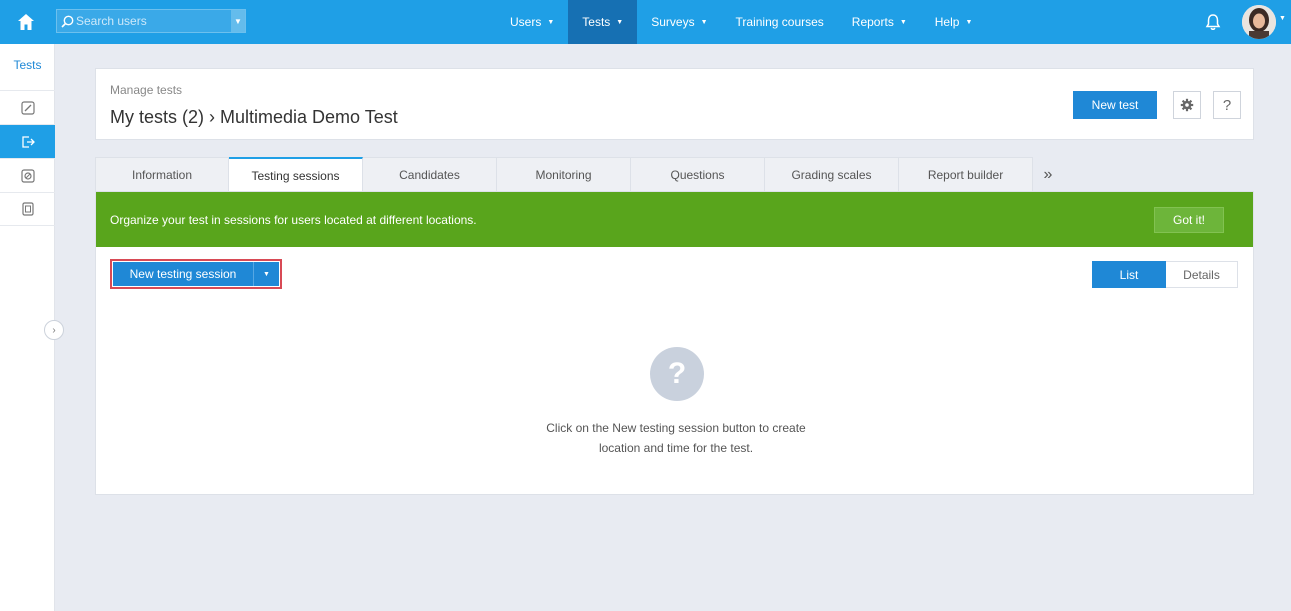 Image resolution: width=1291 pixels, height=611 pixels. Describe the element at coordinates (966, 174) in the screenshot. I see `tab-report-builder: Report builder` at that location.